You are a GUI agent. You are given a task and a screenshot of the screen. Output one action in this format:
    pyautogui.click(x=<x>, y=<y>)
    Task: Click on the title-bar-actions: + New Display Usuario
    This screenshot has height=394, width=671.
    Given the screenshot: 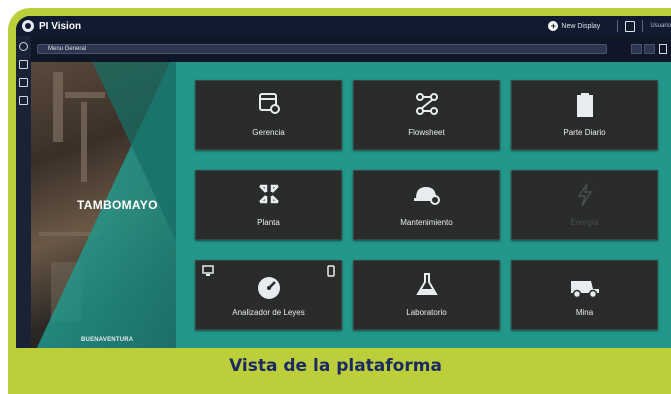 What is the action you would take?
    pyautogui.click(x=609, y=26)
    